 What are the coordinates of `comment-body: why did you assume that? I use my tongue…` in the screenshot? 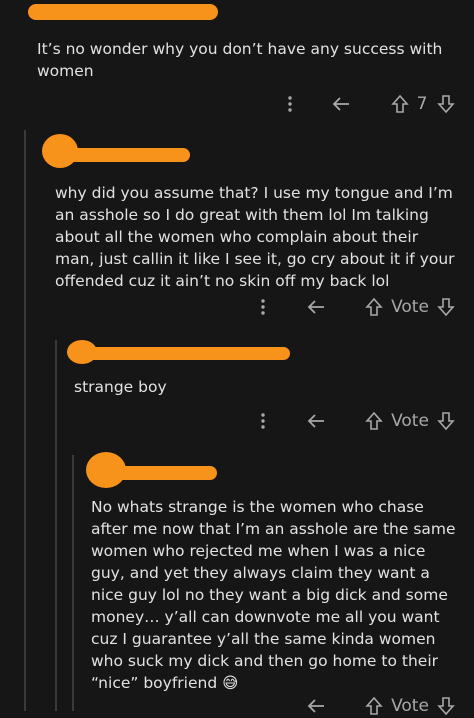 It's located at (255, 237).